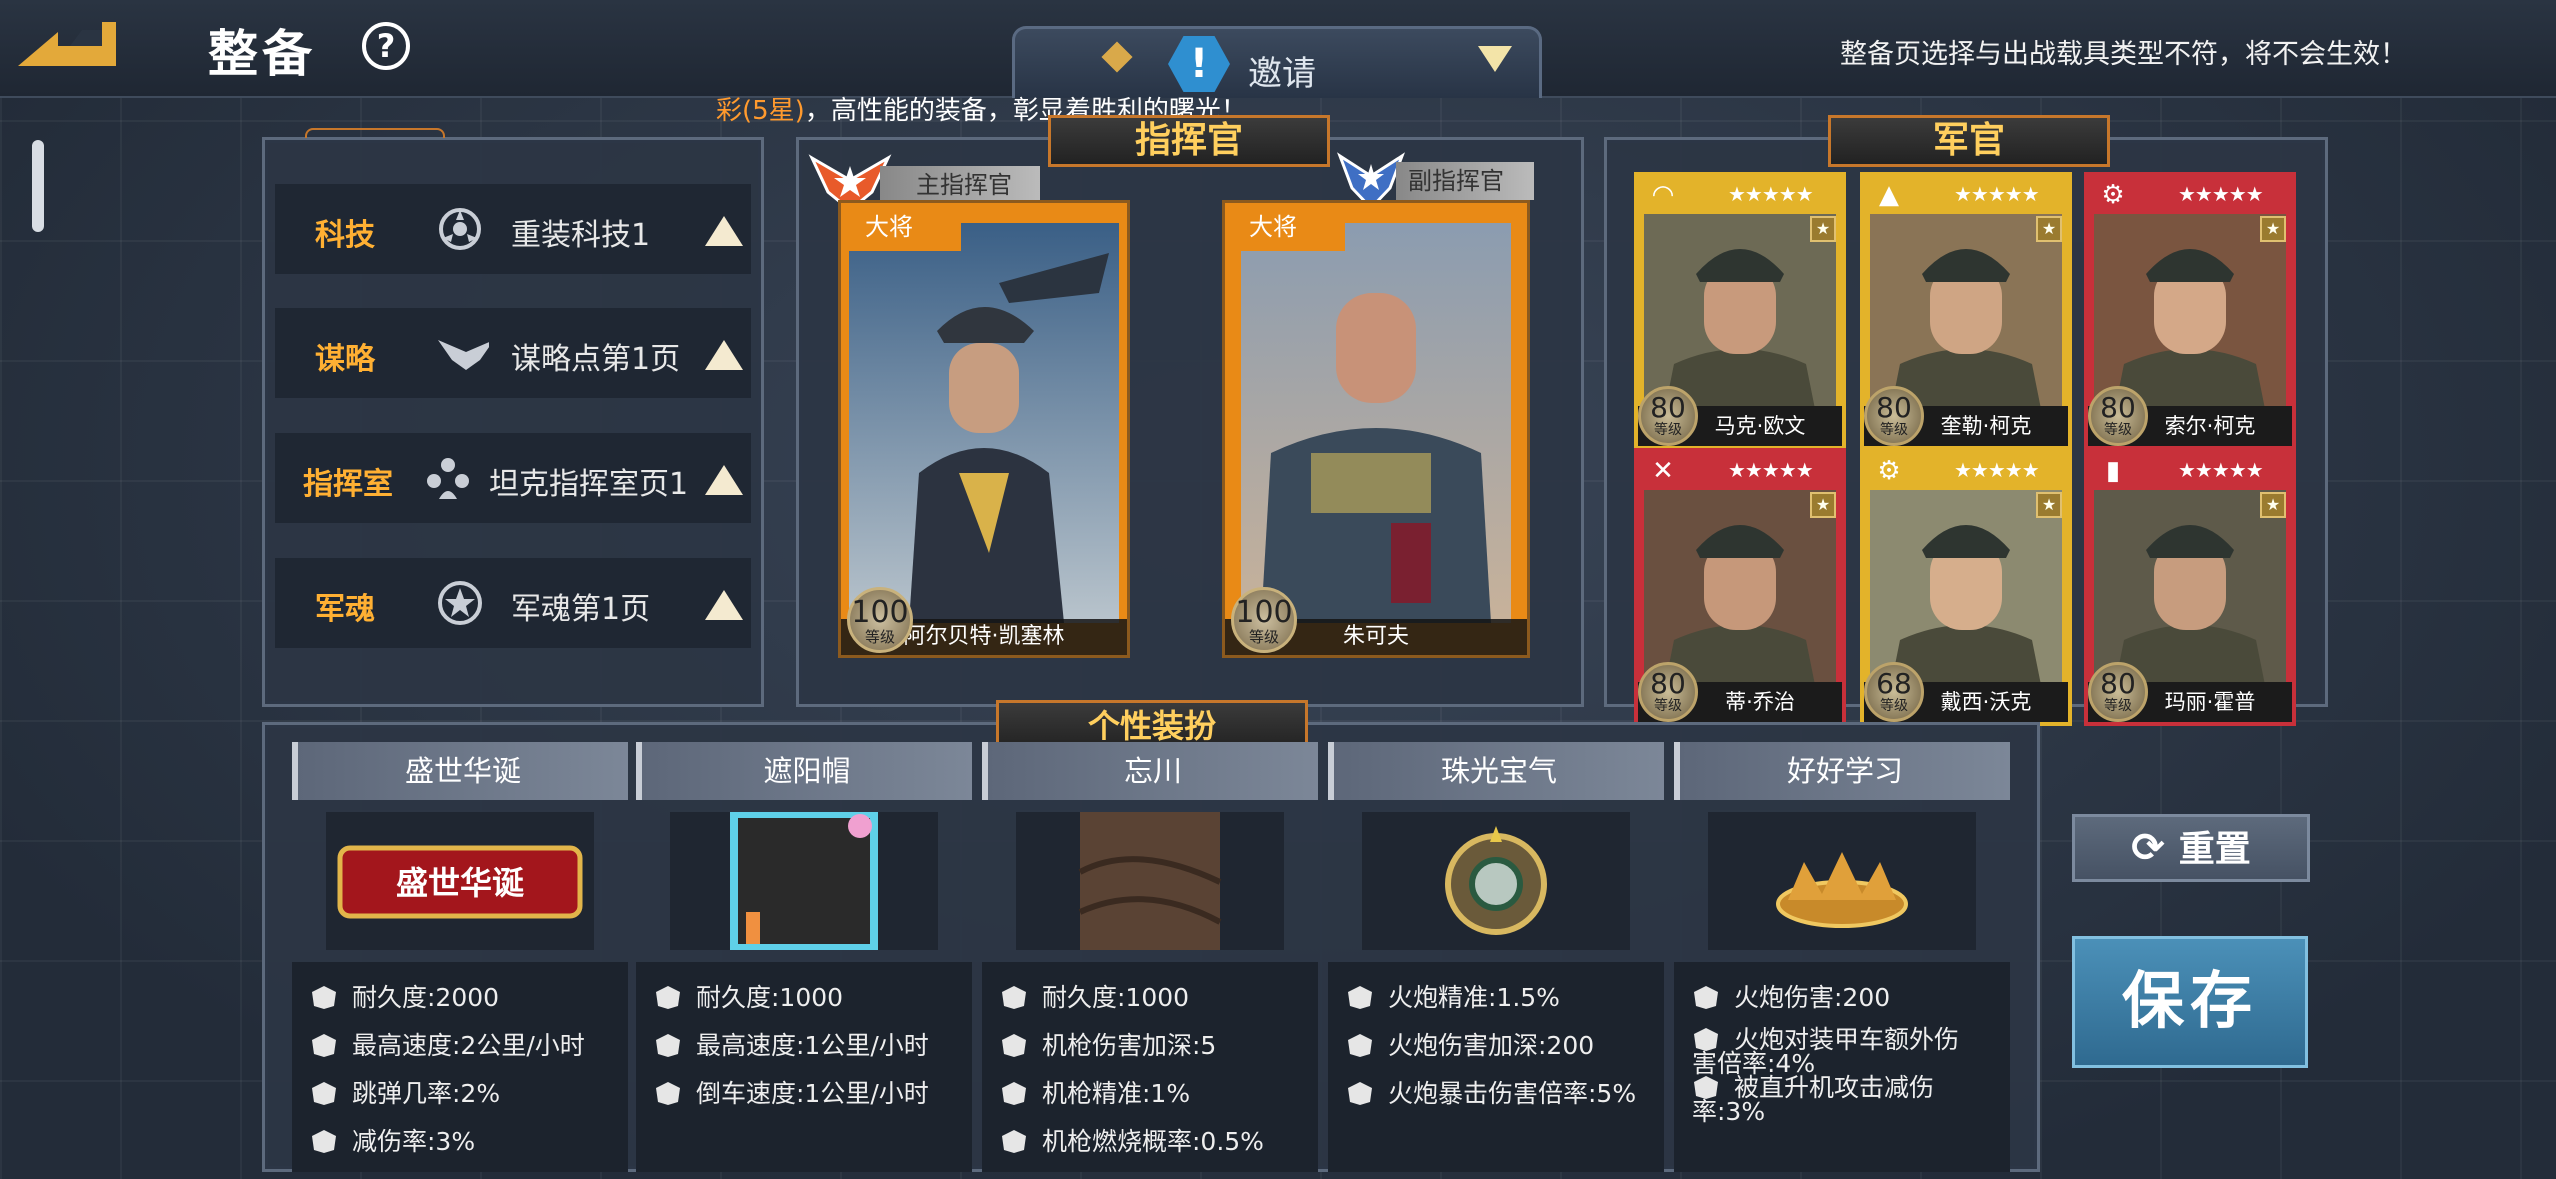  Describe the element at coordinates (1826, 1051) in the screenshot. I see `stat-text: 火炮对装甲车额外伤害倍率:4%` at that location.